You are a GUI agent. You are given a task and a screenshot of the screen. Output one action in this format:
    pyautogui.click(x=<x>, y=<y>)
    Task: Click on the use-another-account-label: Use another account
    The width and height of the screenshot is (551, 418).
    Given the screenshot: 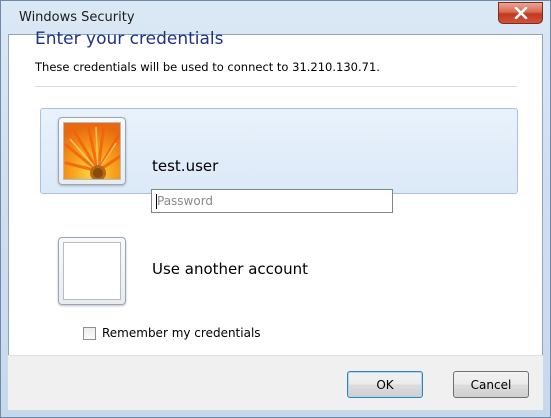 What is the action you would take?
    pyautogui.click(x=230, y=269)
    